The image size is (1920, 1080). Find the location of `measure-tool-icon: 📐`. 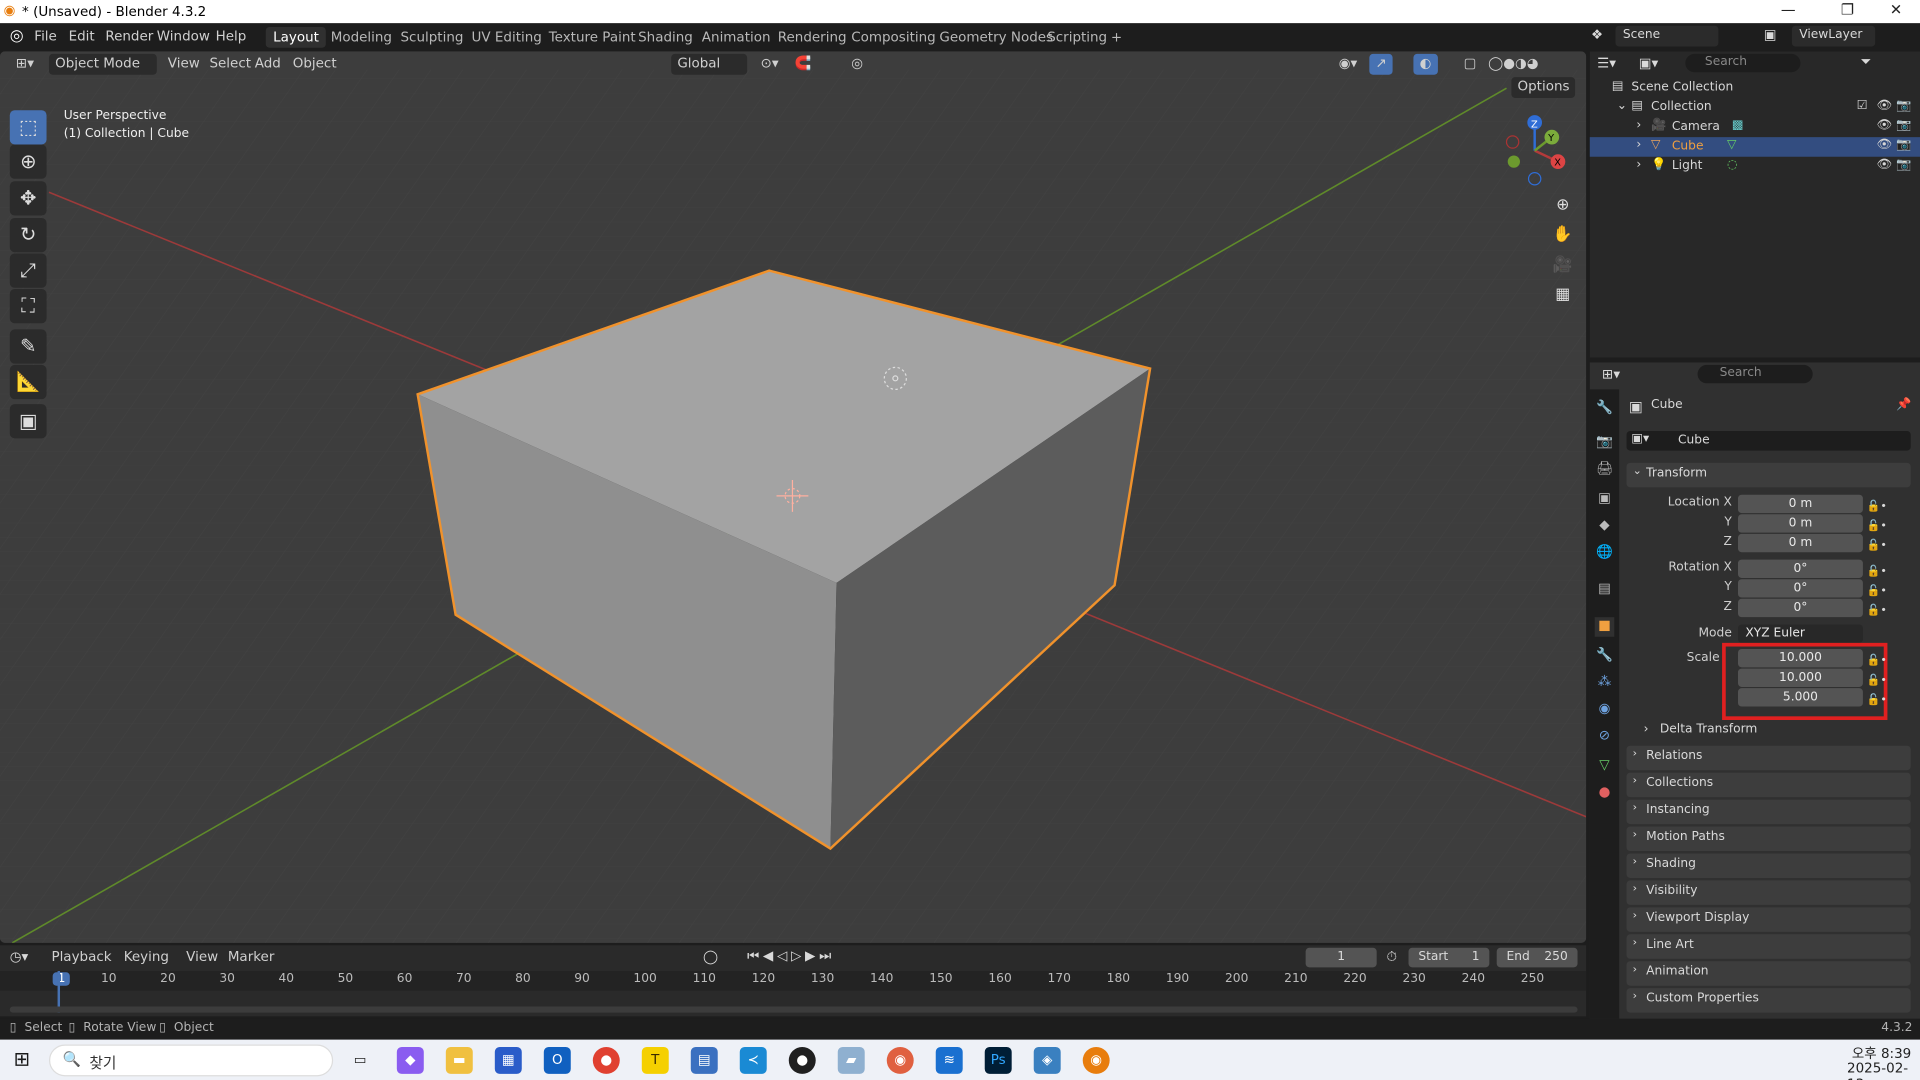

measure-tool-icon: 📐 is located at coordinates (28, 382).